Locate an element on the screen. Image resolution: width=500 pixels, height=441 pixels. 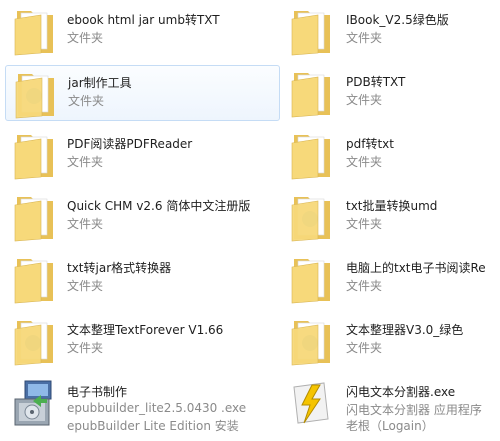
item-name: PDF阅读器PDFReader is located at coordinates (130, 144).